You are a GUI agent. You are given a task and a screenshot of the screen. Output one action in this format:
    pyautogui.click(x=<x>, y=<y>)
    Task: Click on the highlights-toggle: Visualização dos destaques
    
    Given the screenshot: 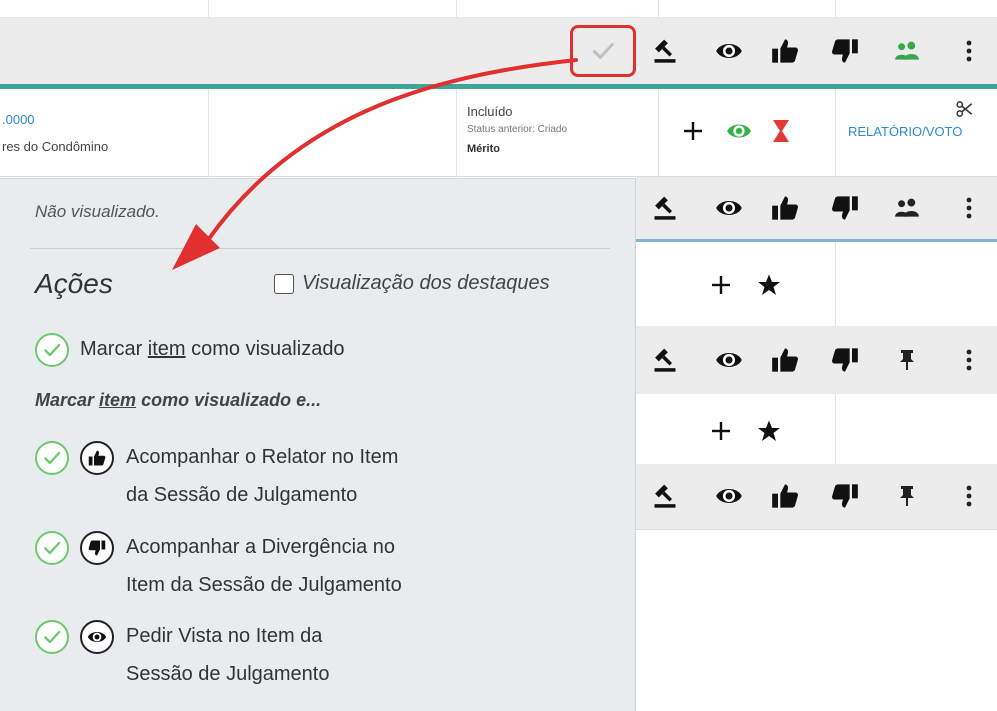 What is the action you would take?
    pyautogui.click(x=412, y=283)
    